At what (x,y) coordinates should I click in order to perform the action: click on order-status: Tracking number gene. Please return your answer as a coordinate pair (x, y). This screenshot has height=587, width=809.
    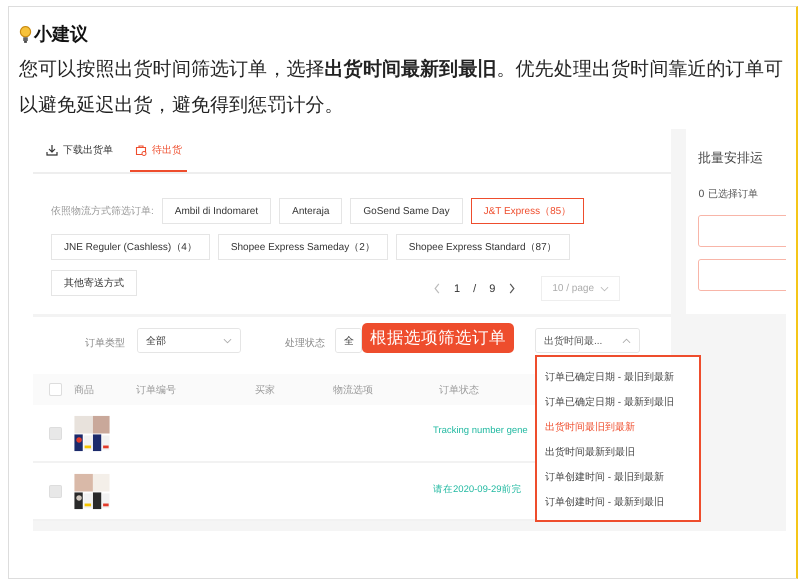
    Looking at the image, I should click on (480, 430).